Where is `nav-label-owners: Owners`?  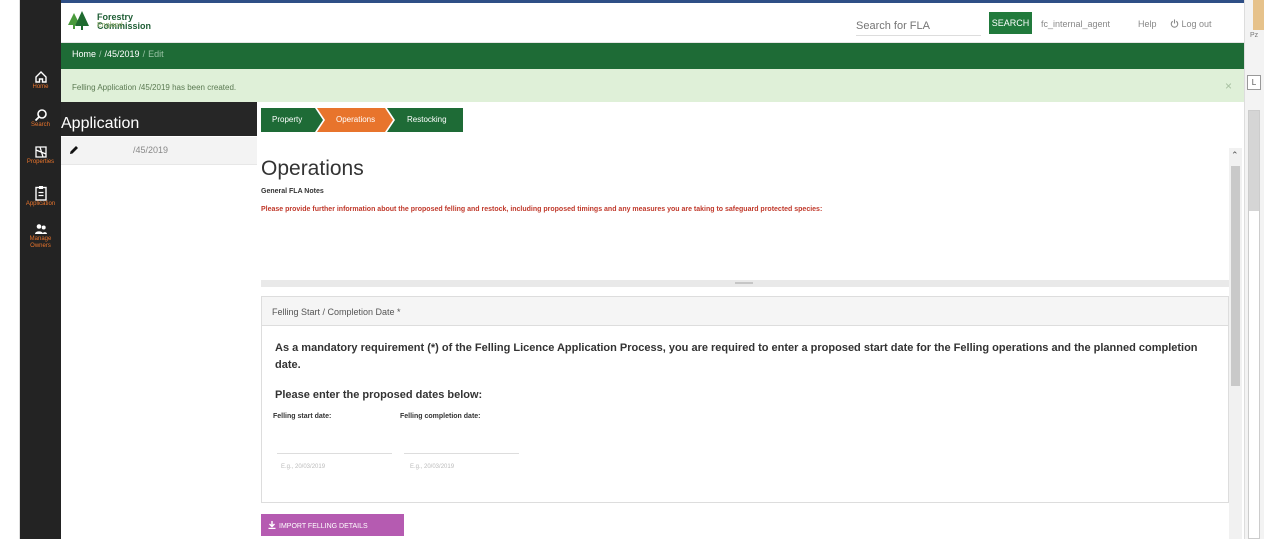 nav-label-owners: Owners is located at coordinates (40, 246).